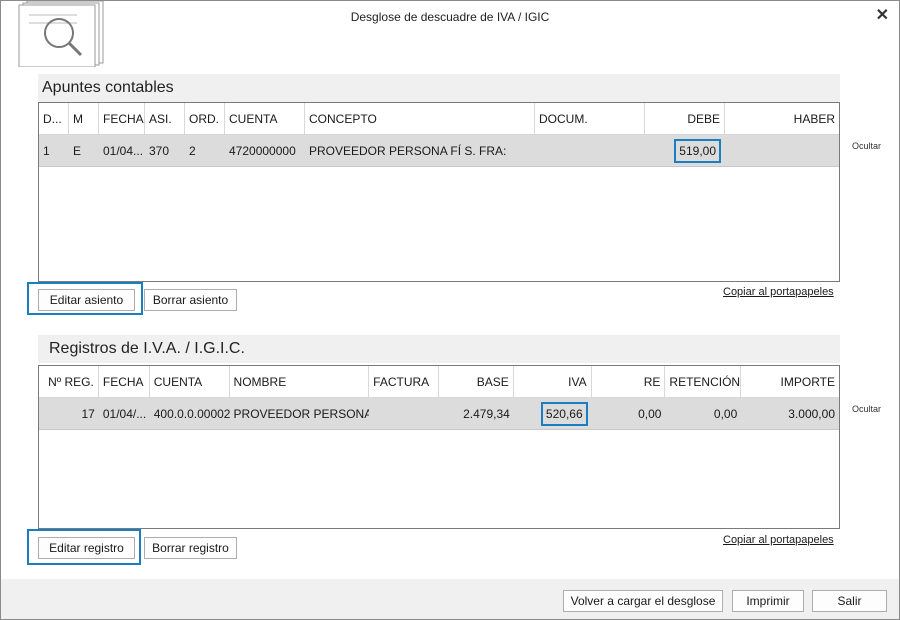  I want to click on cell-iva: 520,66, so click(553, 413).